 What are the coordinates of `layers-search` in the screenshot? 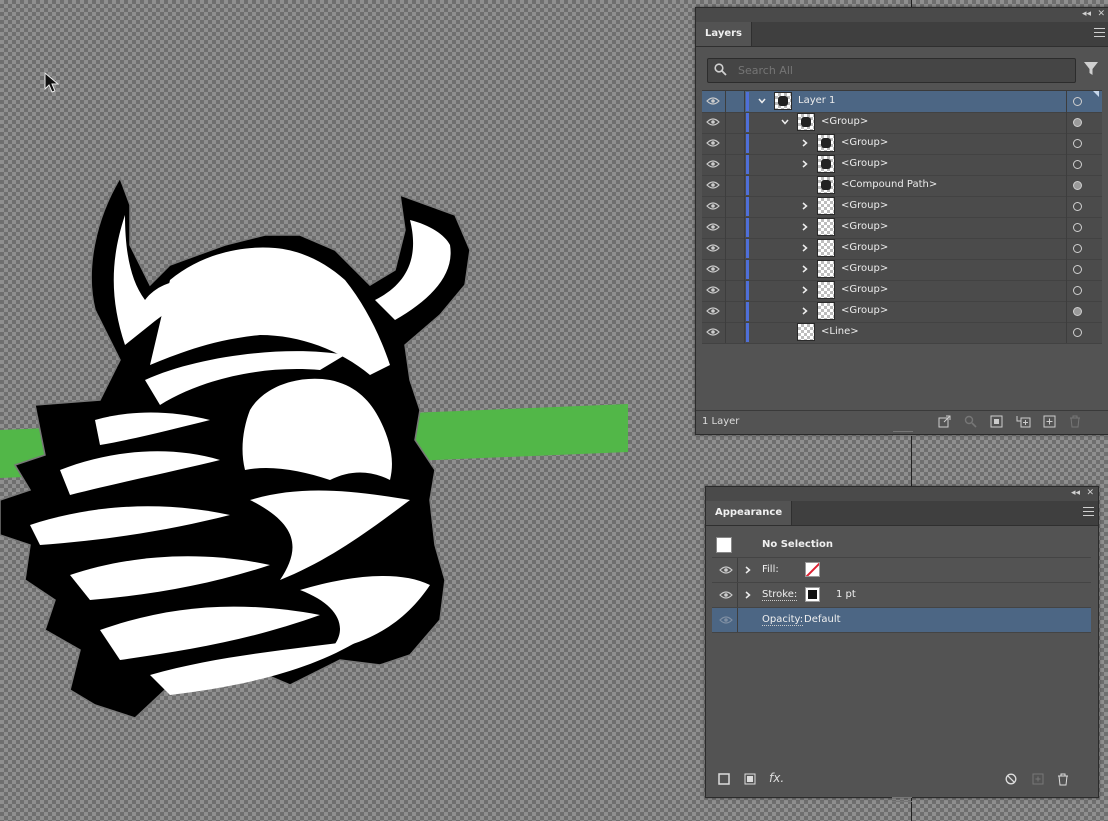 It's located at (891, 70).